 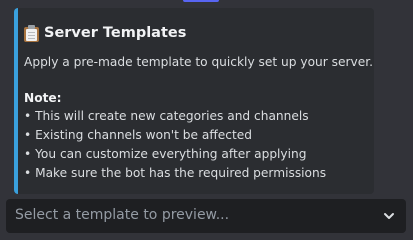 What do you see at coordinates (43, 98) in the screenshot?
I see `note-label: Note:` at bounding box center [43, 98].